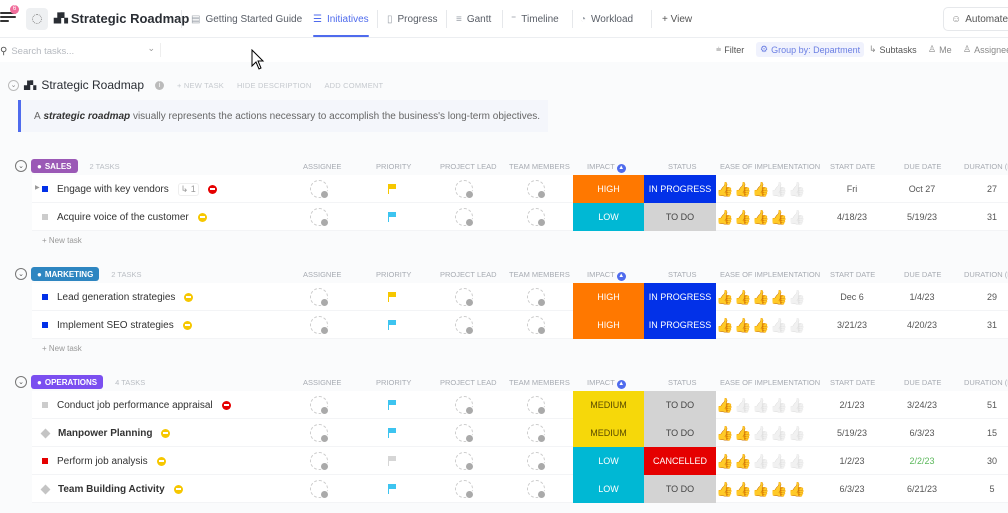 Image resolution: width=1008 pixels, height=513 pixels. What do you see at coordinates (677, 19) in the screenshot?
I see `add-view-button: + View` at bounding box center [677, 19].